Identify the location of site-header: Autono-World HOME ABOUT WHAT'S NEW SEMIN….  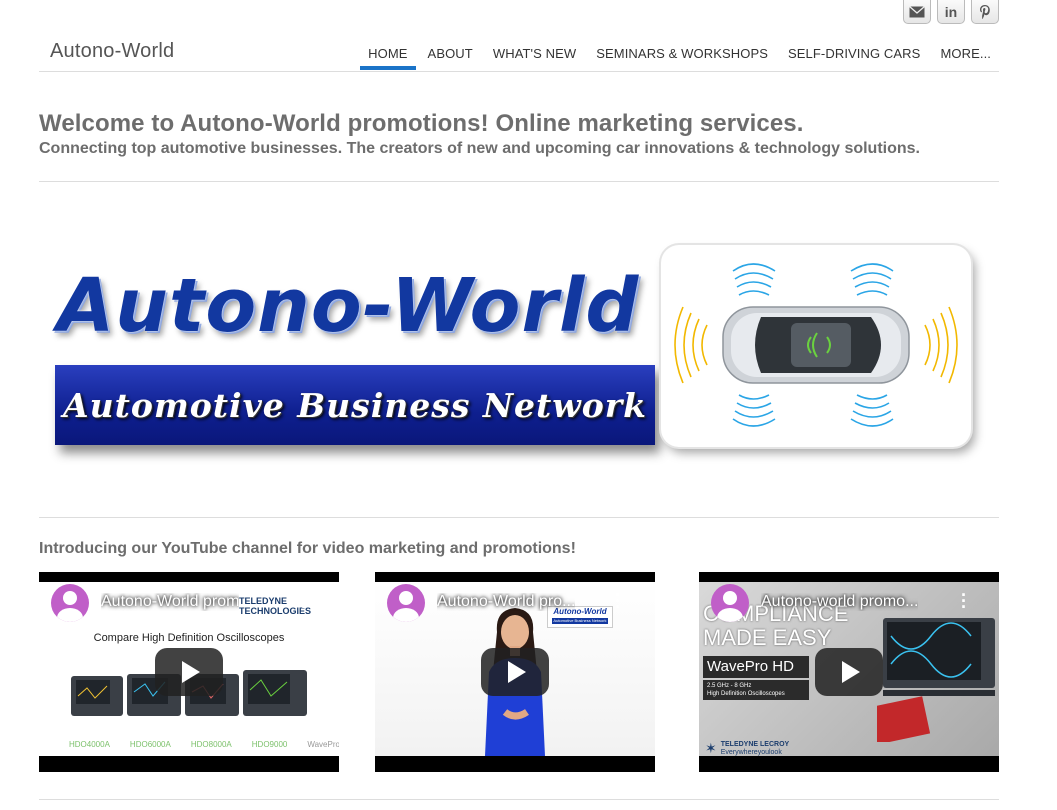
(519, 55).